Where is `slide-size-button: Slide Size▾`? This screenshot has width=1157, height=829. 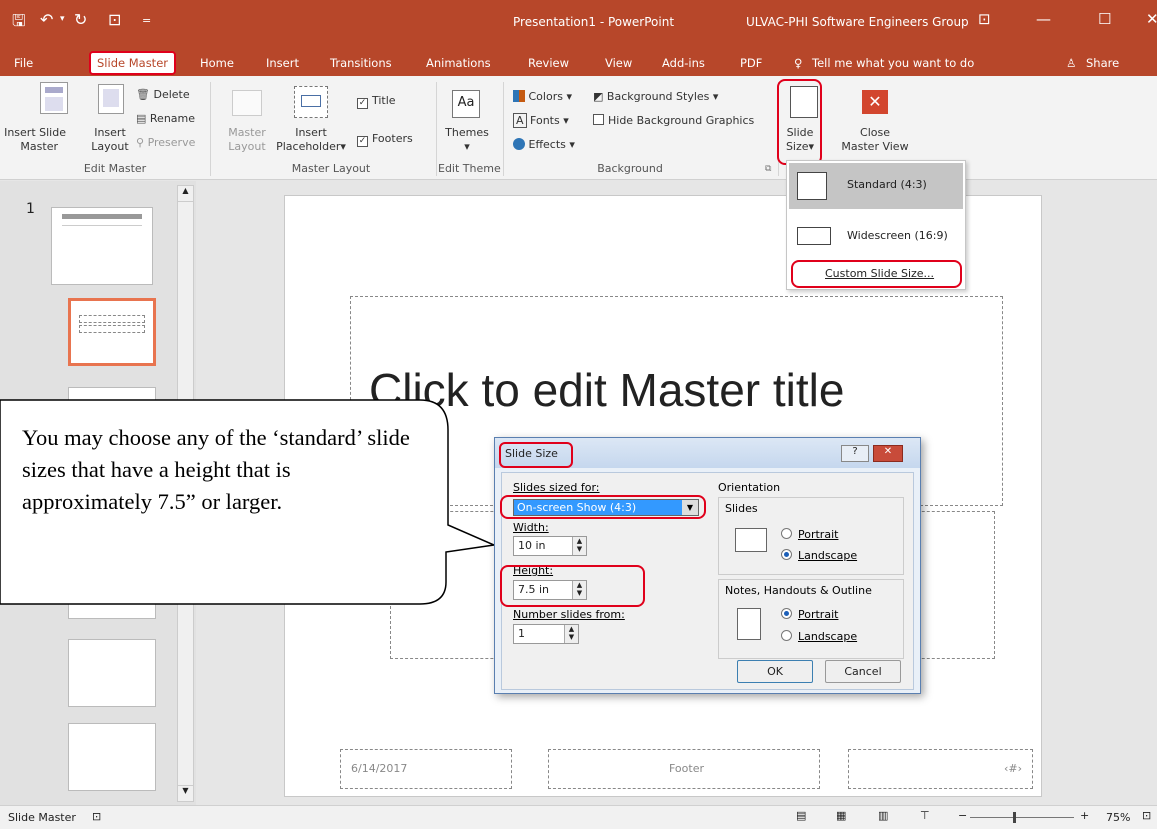
slide-size-button: Slide Size▾ is located at coordinates (800, 140).